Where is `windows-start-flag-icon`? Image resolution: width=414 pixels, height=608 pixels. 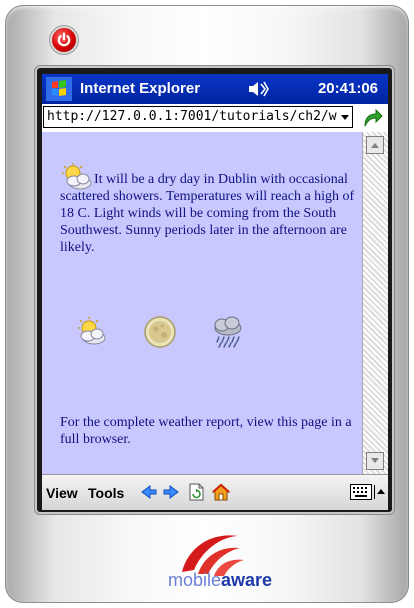
windows-start-flag-icon is located at coordinates (59, 89).